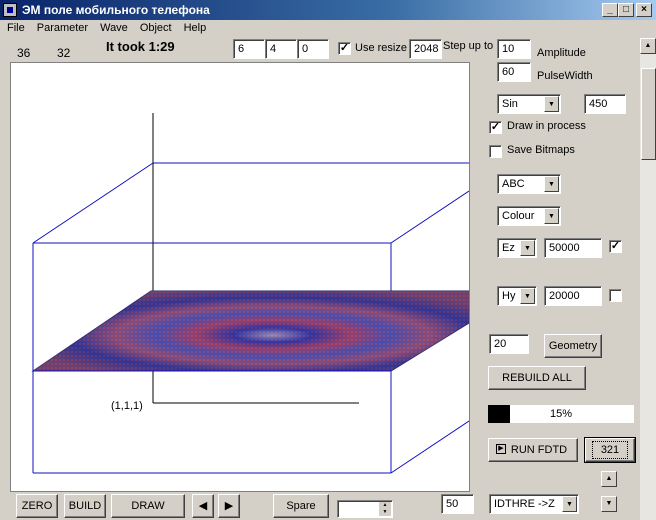  Describe the element at coordinates (61, 27) in the screenshot. I see `menu-parameter: Parameter` at that location.